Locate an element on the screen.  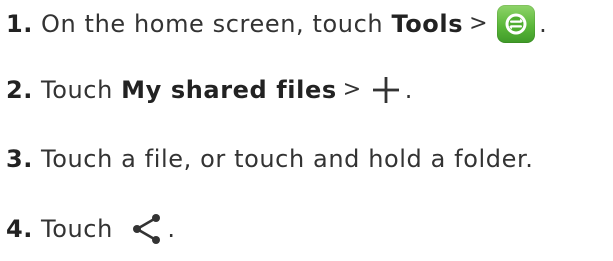
my-shared-files-label: My shared files is located at coordinates (229, 90).